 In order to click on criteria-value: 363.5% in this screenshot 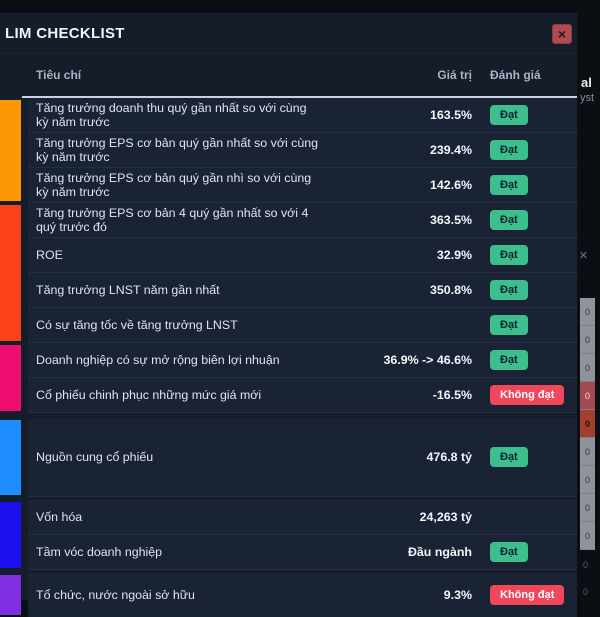, I will do `click(450, 220)`.